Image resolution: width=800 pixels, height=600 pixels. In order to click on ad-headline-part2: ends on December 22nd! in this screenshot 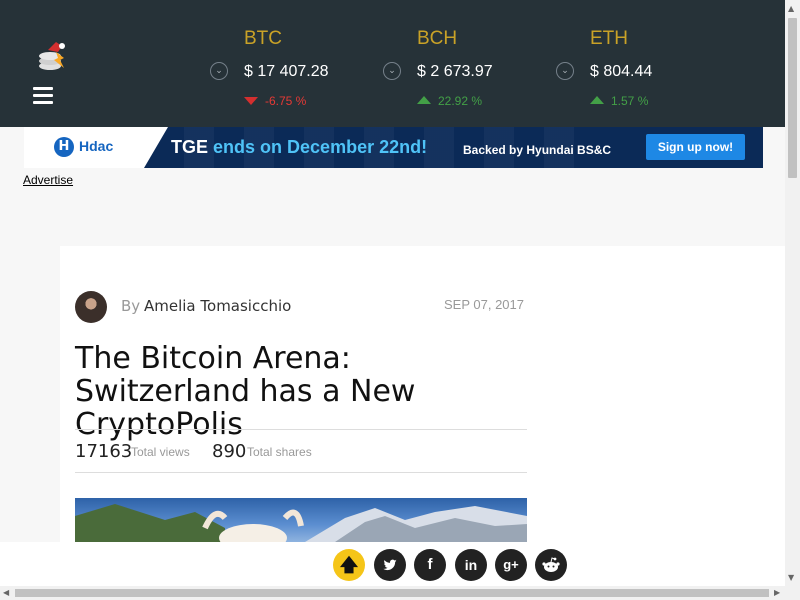, I will do `click(320, 147)`.